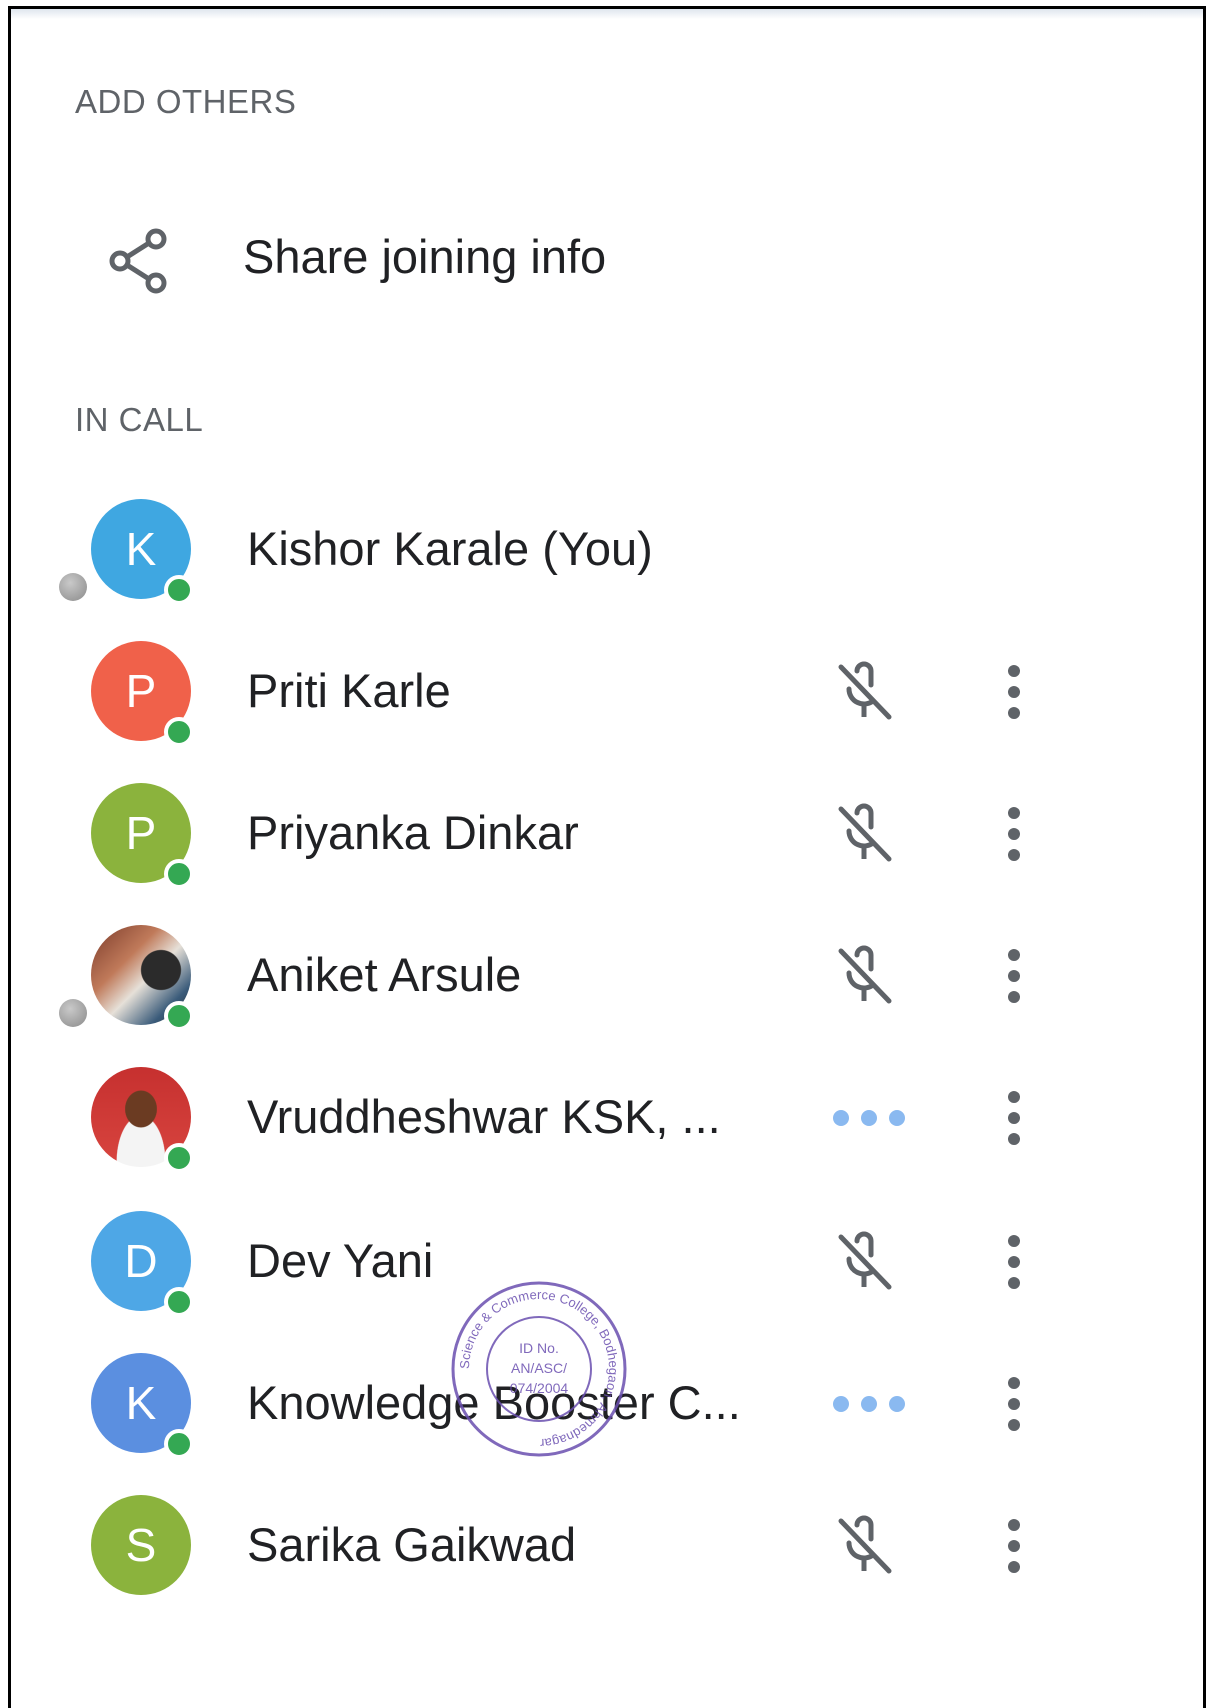 The image size is (1214, 1708). I want to click on avatar: S, so click(141, 1545).